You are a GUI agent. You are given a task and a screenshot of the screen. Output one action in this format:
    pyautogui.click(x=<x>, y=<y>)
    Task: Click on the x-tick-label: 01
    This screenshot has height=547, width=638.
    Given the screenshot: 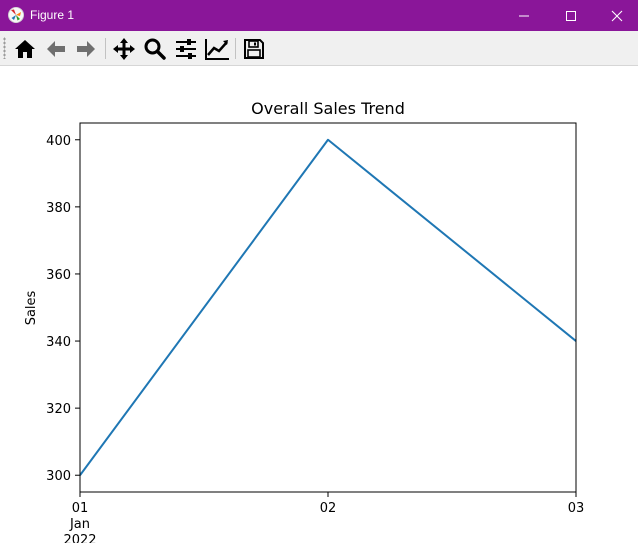 What is the action you would take?
    pyautogui.click(x=80, y=508)
    